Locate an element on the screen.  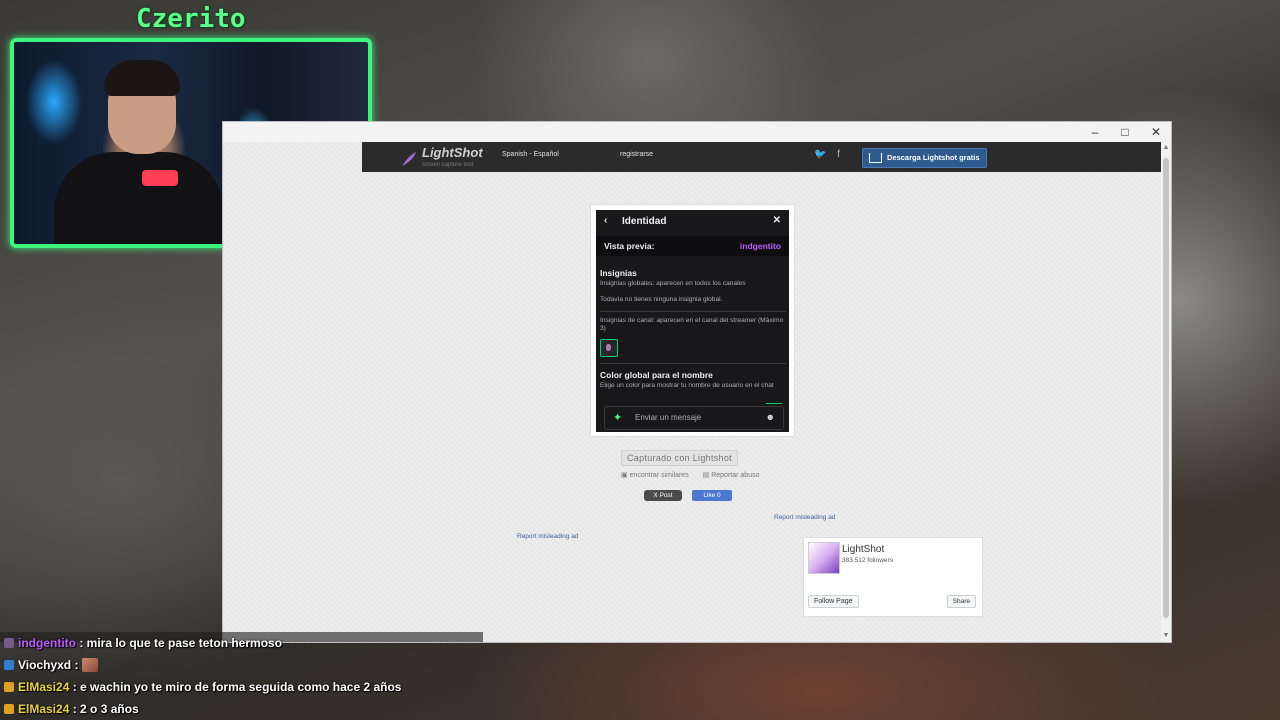
color-title: Color global para el nombre is located at coordinates (656, 375).